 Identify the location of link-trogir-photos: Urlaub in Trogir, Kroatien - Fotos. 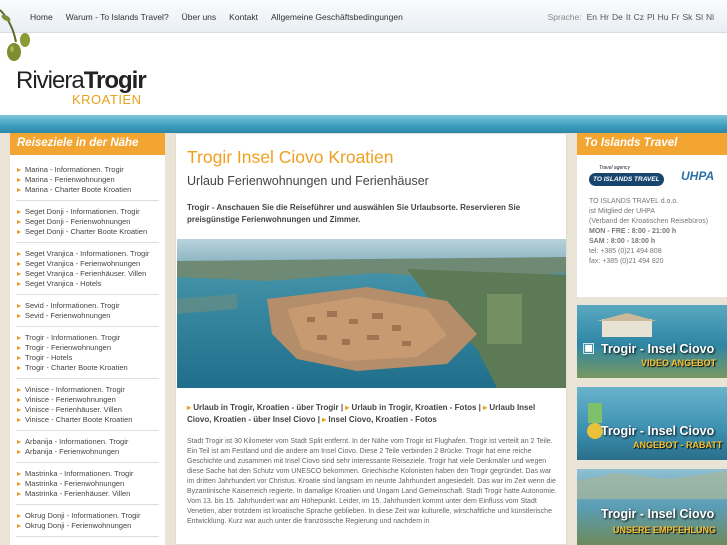
(414, 407).